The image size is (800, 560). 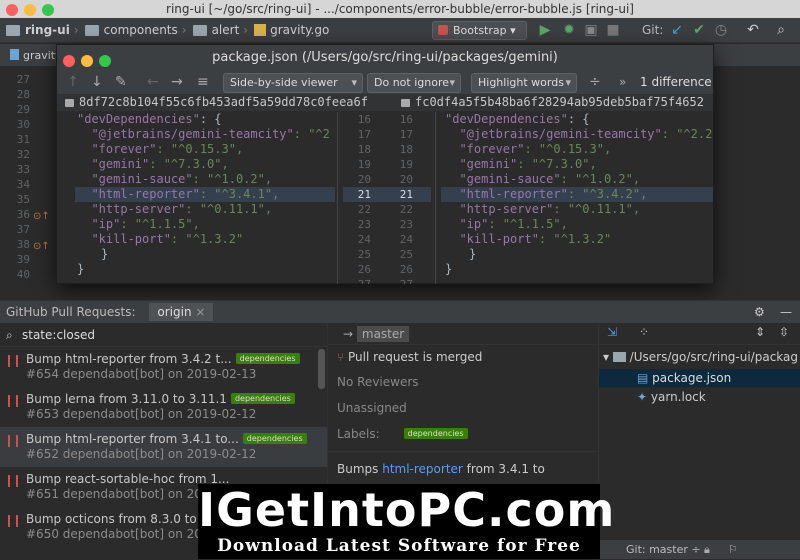 I want to click on stop-icon: ■, so click(x=613, y=30).